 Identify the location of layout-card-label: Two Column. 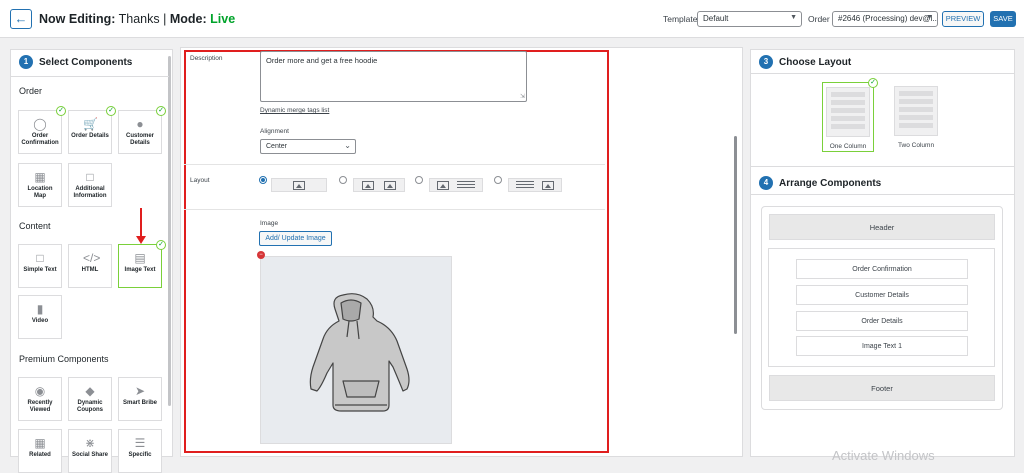
(916, 145).